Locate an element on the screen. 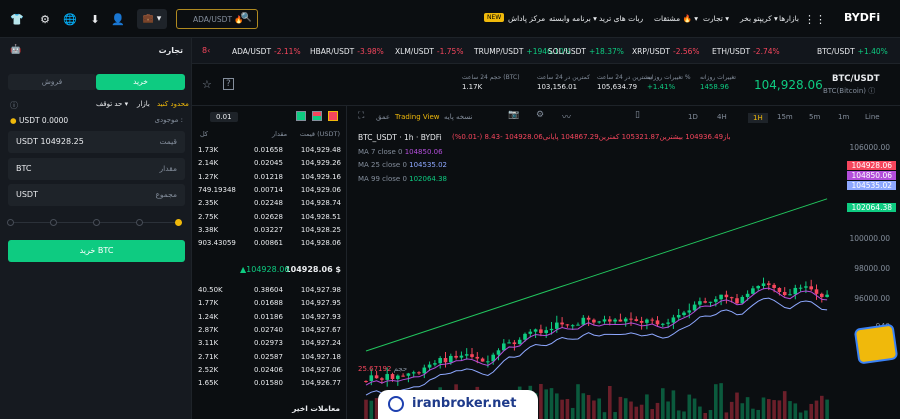 Image resolution: width=900 pixels, height=419 pixels. tab-sell: فروش is located at coordinates (52, 82).